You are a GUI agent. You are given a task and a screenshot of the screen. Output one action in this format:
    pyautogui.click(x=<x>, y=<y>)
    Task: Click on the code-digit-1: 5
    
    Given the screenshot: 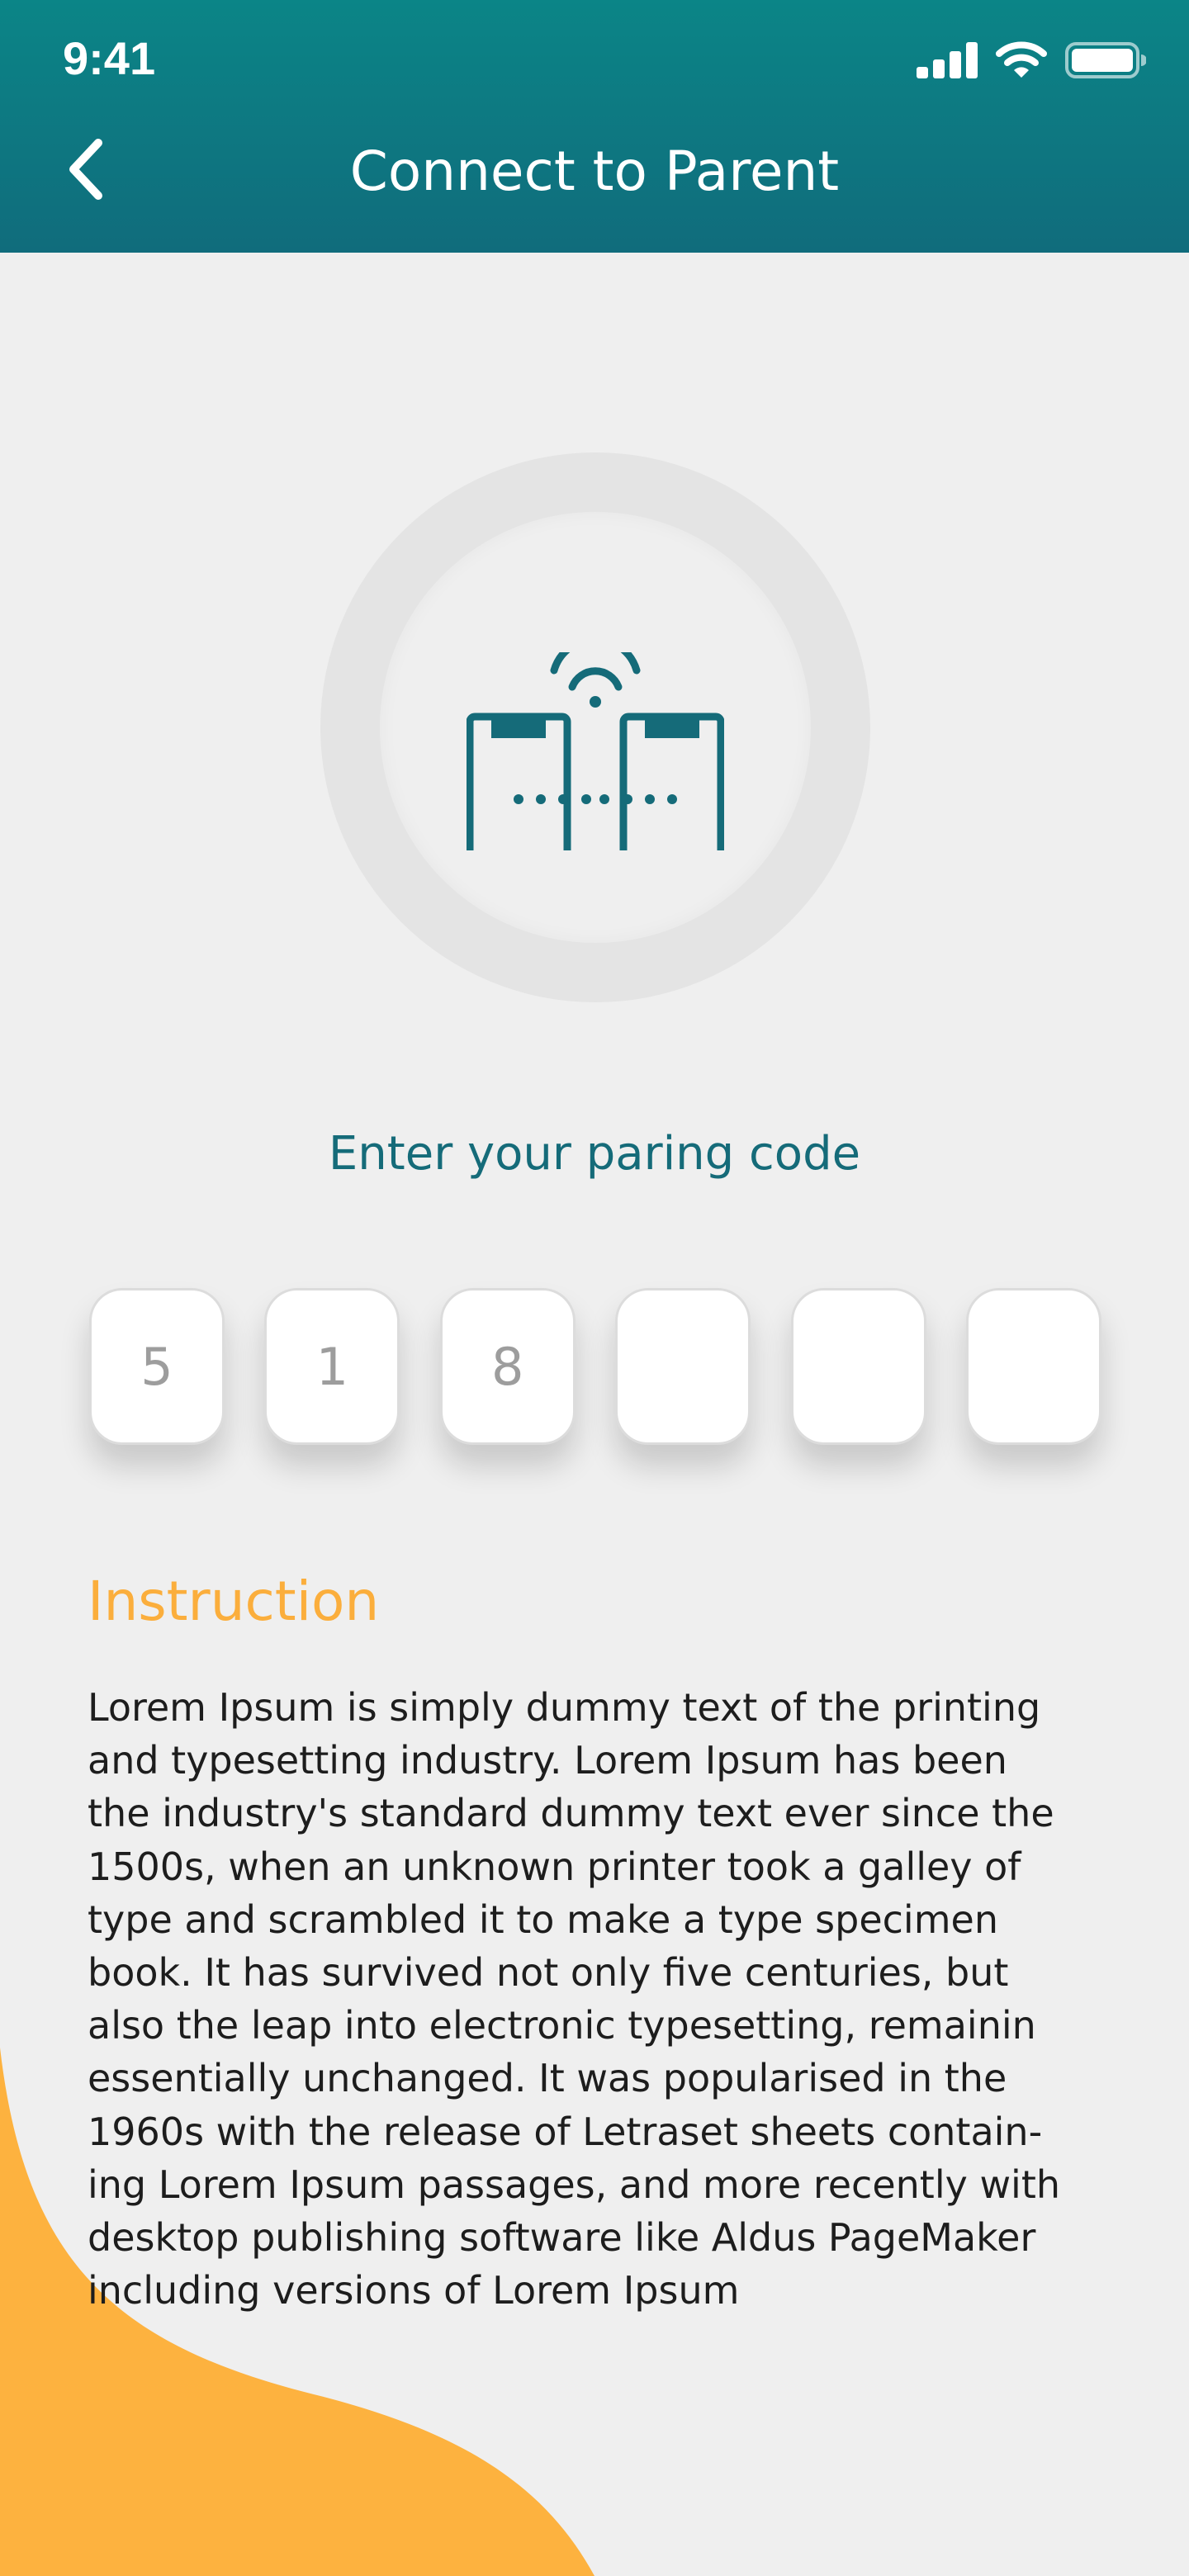 What is the action you would take?
    pyautogui.click(x=157, y=1366)
    